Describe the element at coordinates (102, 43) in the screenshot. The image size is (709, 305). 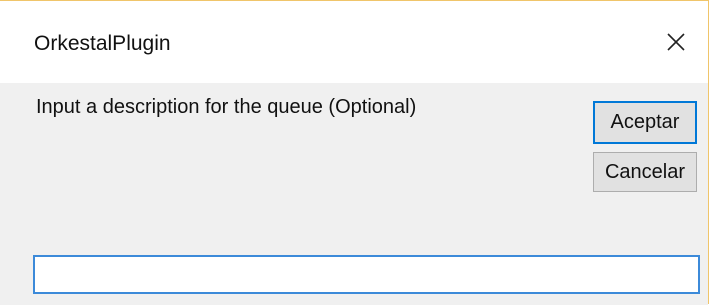
I see `window-title: OrkestalPlugin` at that location.